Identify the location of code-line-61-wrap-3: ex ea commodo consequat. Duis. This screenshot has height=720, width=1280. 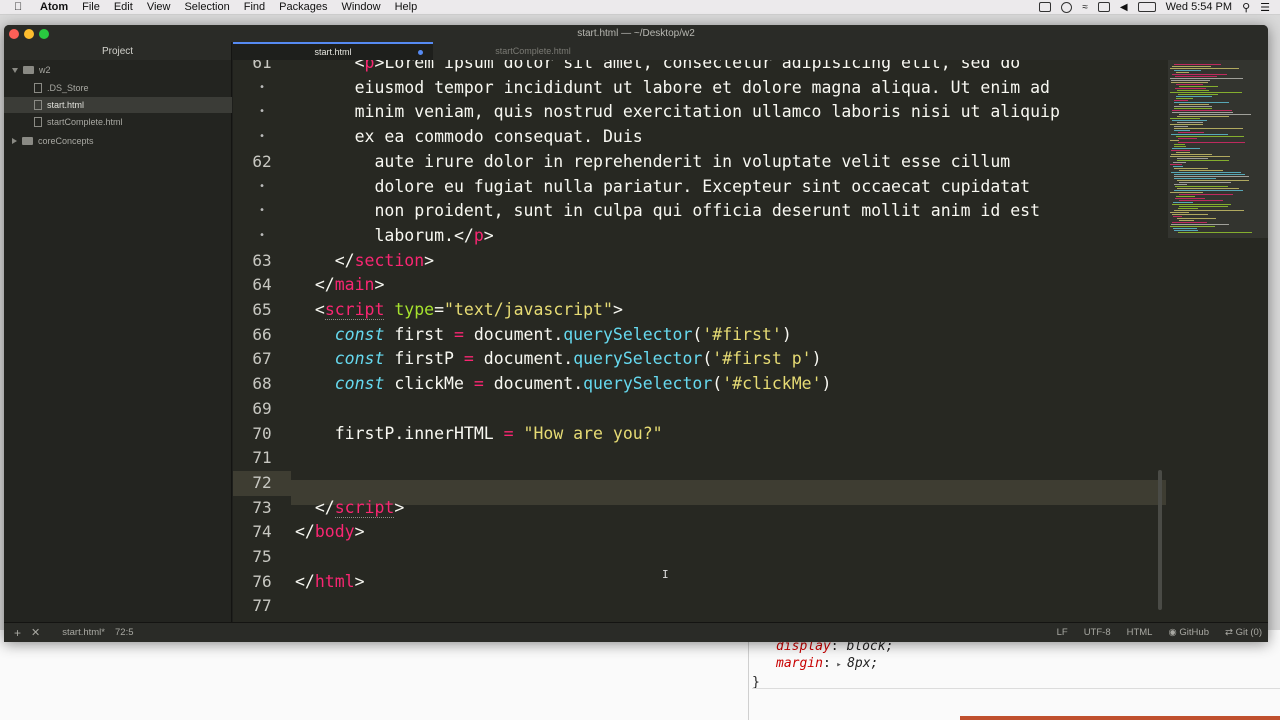
(469, 137).